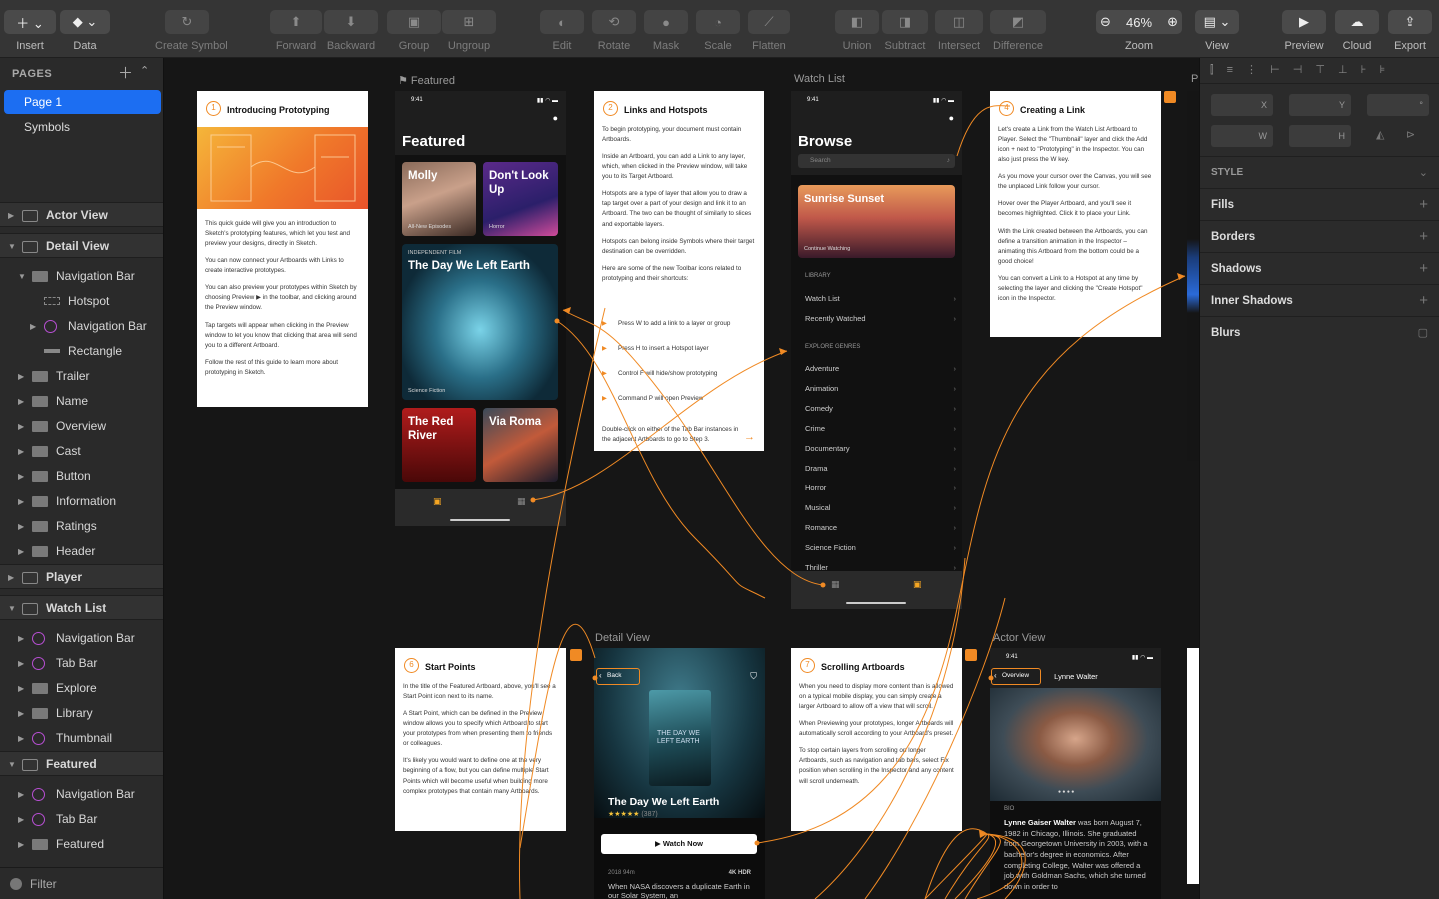  What do you see at coordinates (880, 527) in the screenshot?
I see `genre-item: Romance` at bounding box center [880, 527].